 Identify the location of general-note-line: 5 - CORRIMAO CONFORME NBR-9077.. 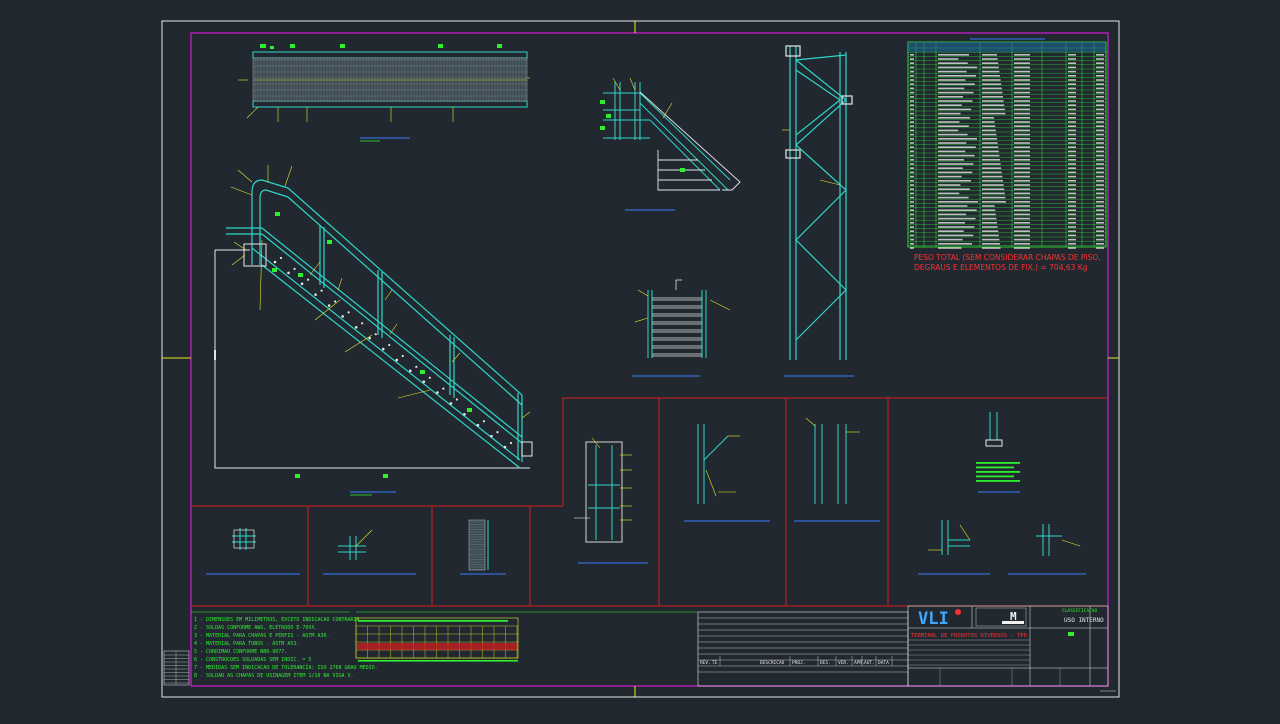
(240, 652).